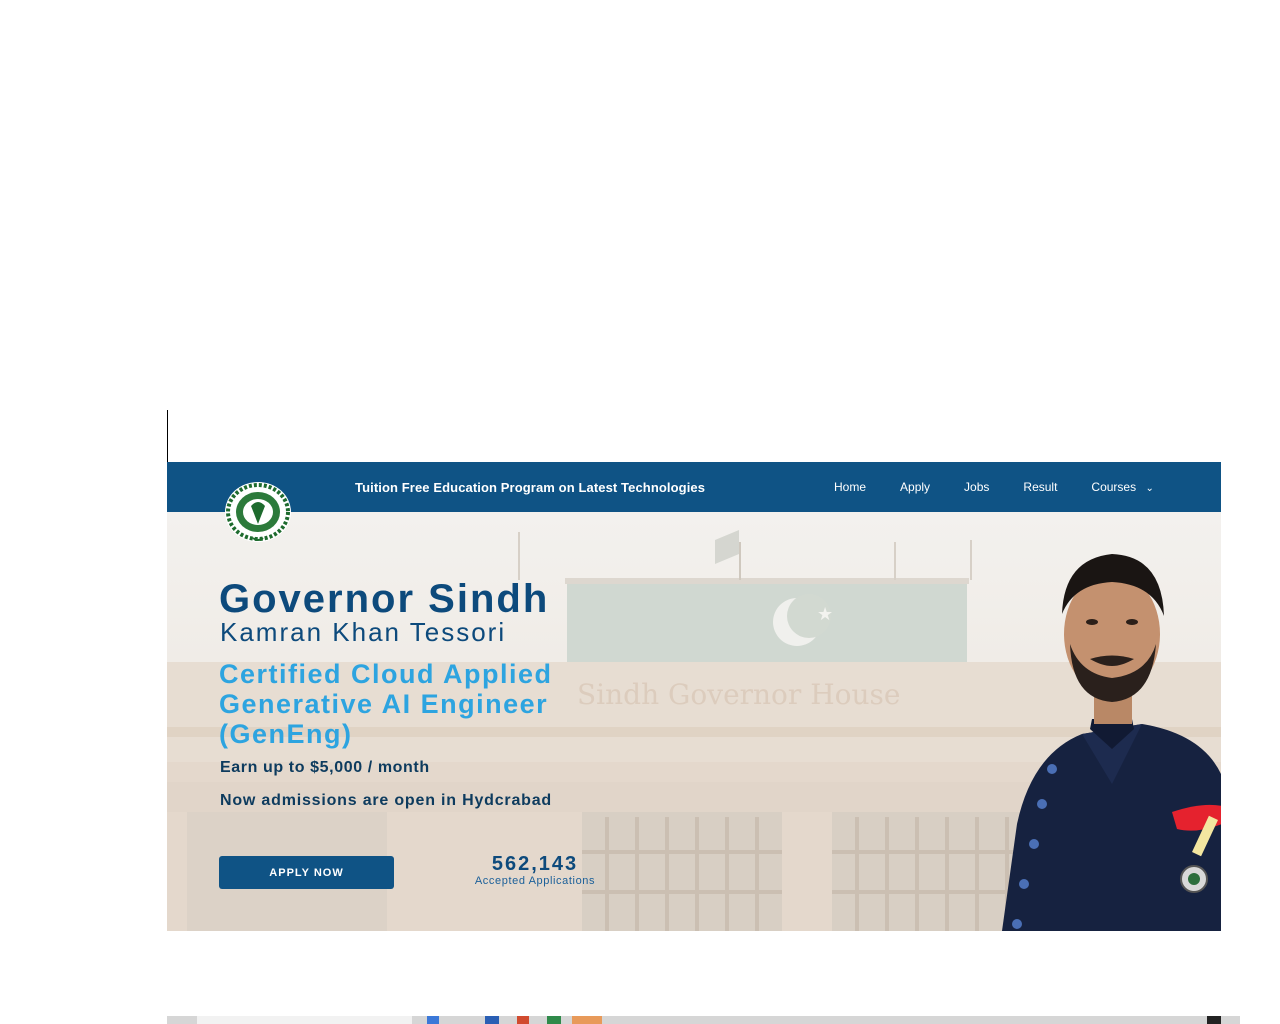  Describe the element at coordinates (1114, 487) in the screenshot. I see `nav-courses-label: Courses` at that location.